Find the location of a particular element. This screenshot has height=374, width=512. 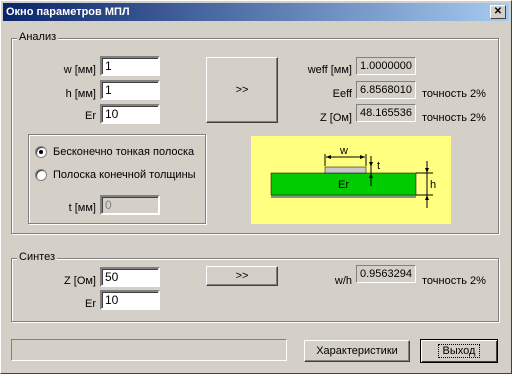

t-input is located at coordinates (130, 205).